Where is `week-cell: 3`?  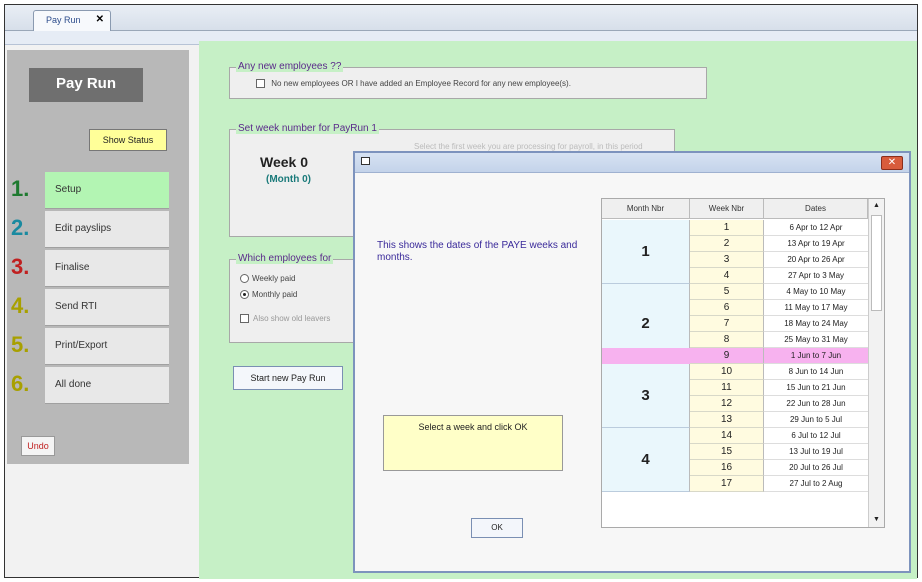 week-cell: 3 is located at coordinates (727, 260).